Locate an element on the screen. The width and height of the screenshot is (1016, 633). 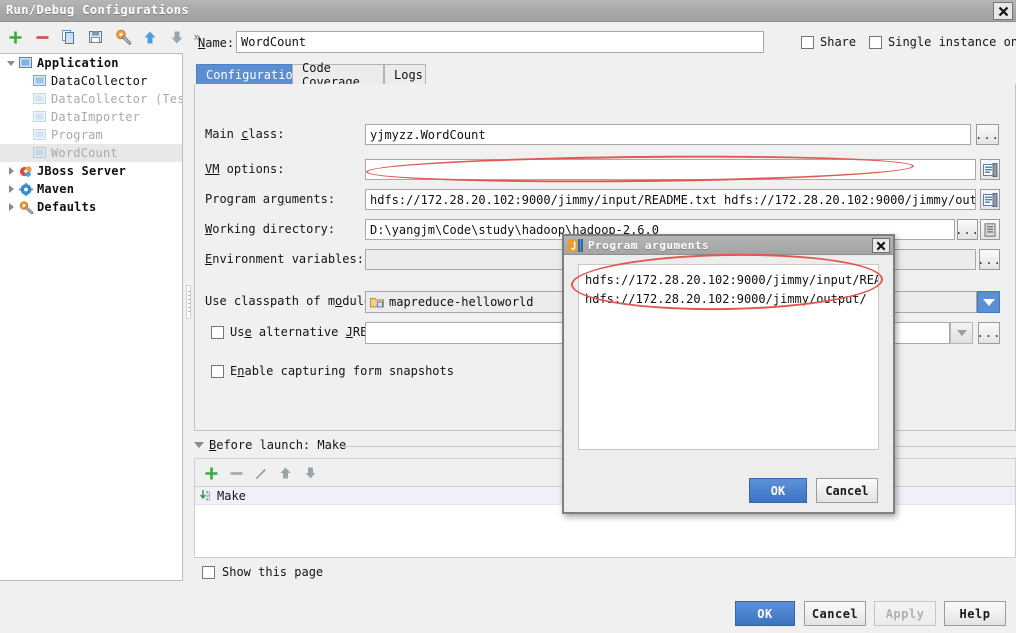
sidebar-item-wordcount: WordCount is located at coordinates (91, 153).